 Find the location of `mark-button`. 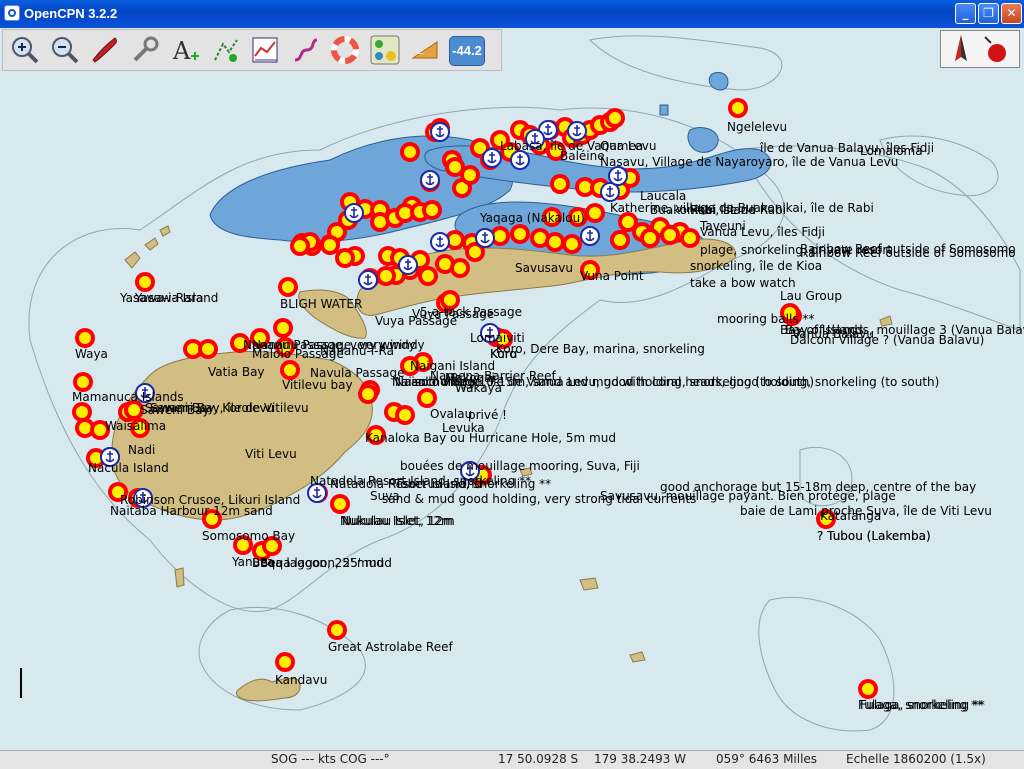

mark-button is located at coordinates (225, 50).